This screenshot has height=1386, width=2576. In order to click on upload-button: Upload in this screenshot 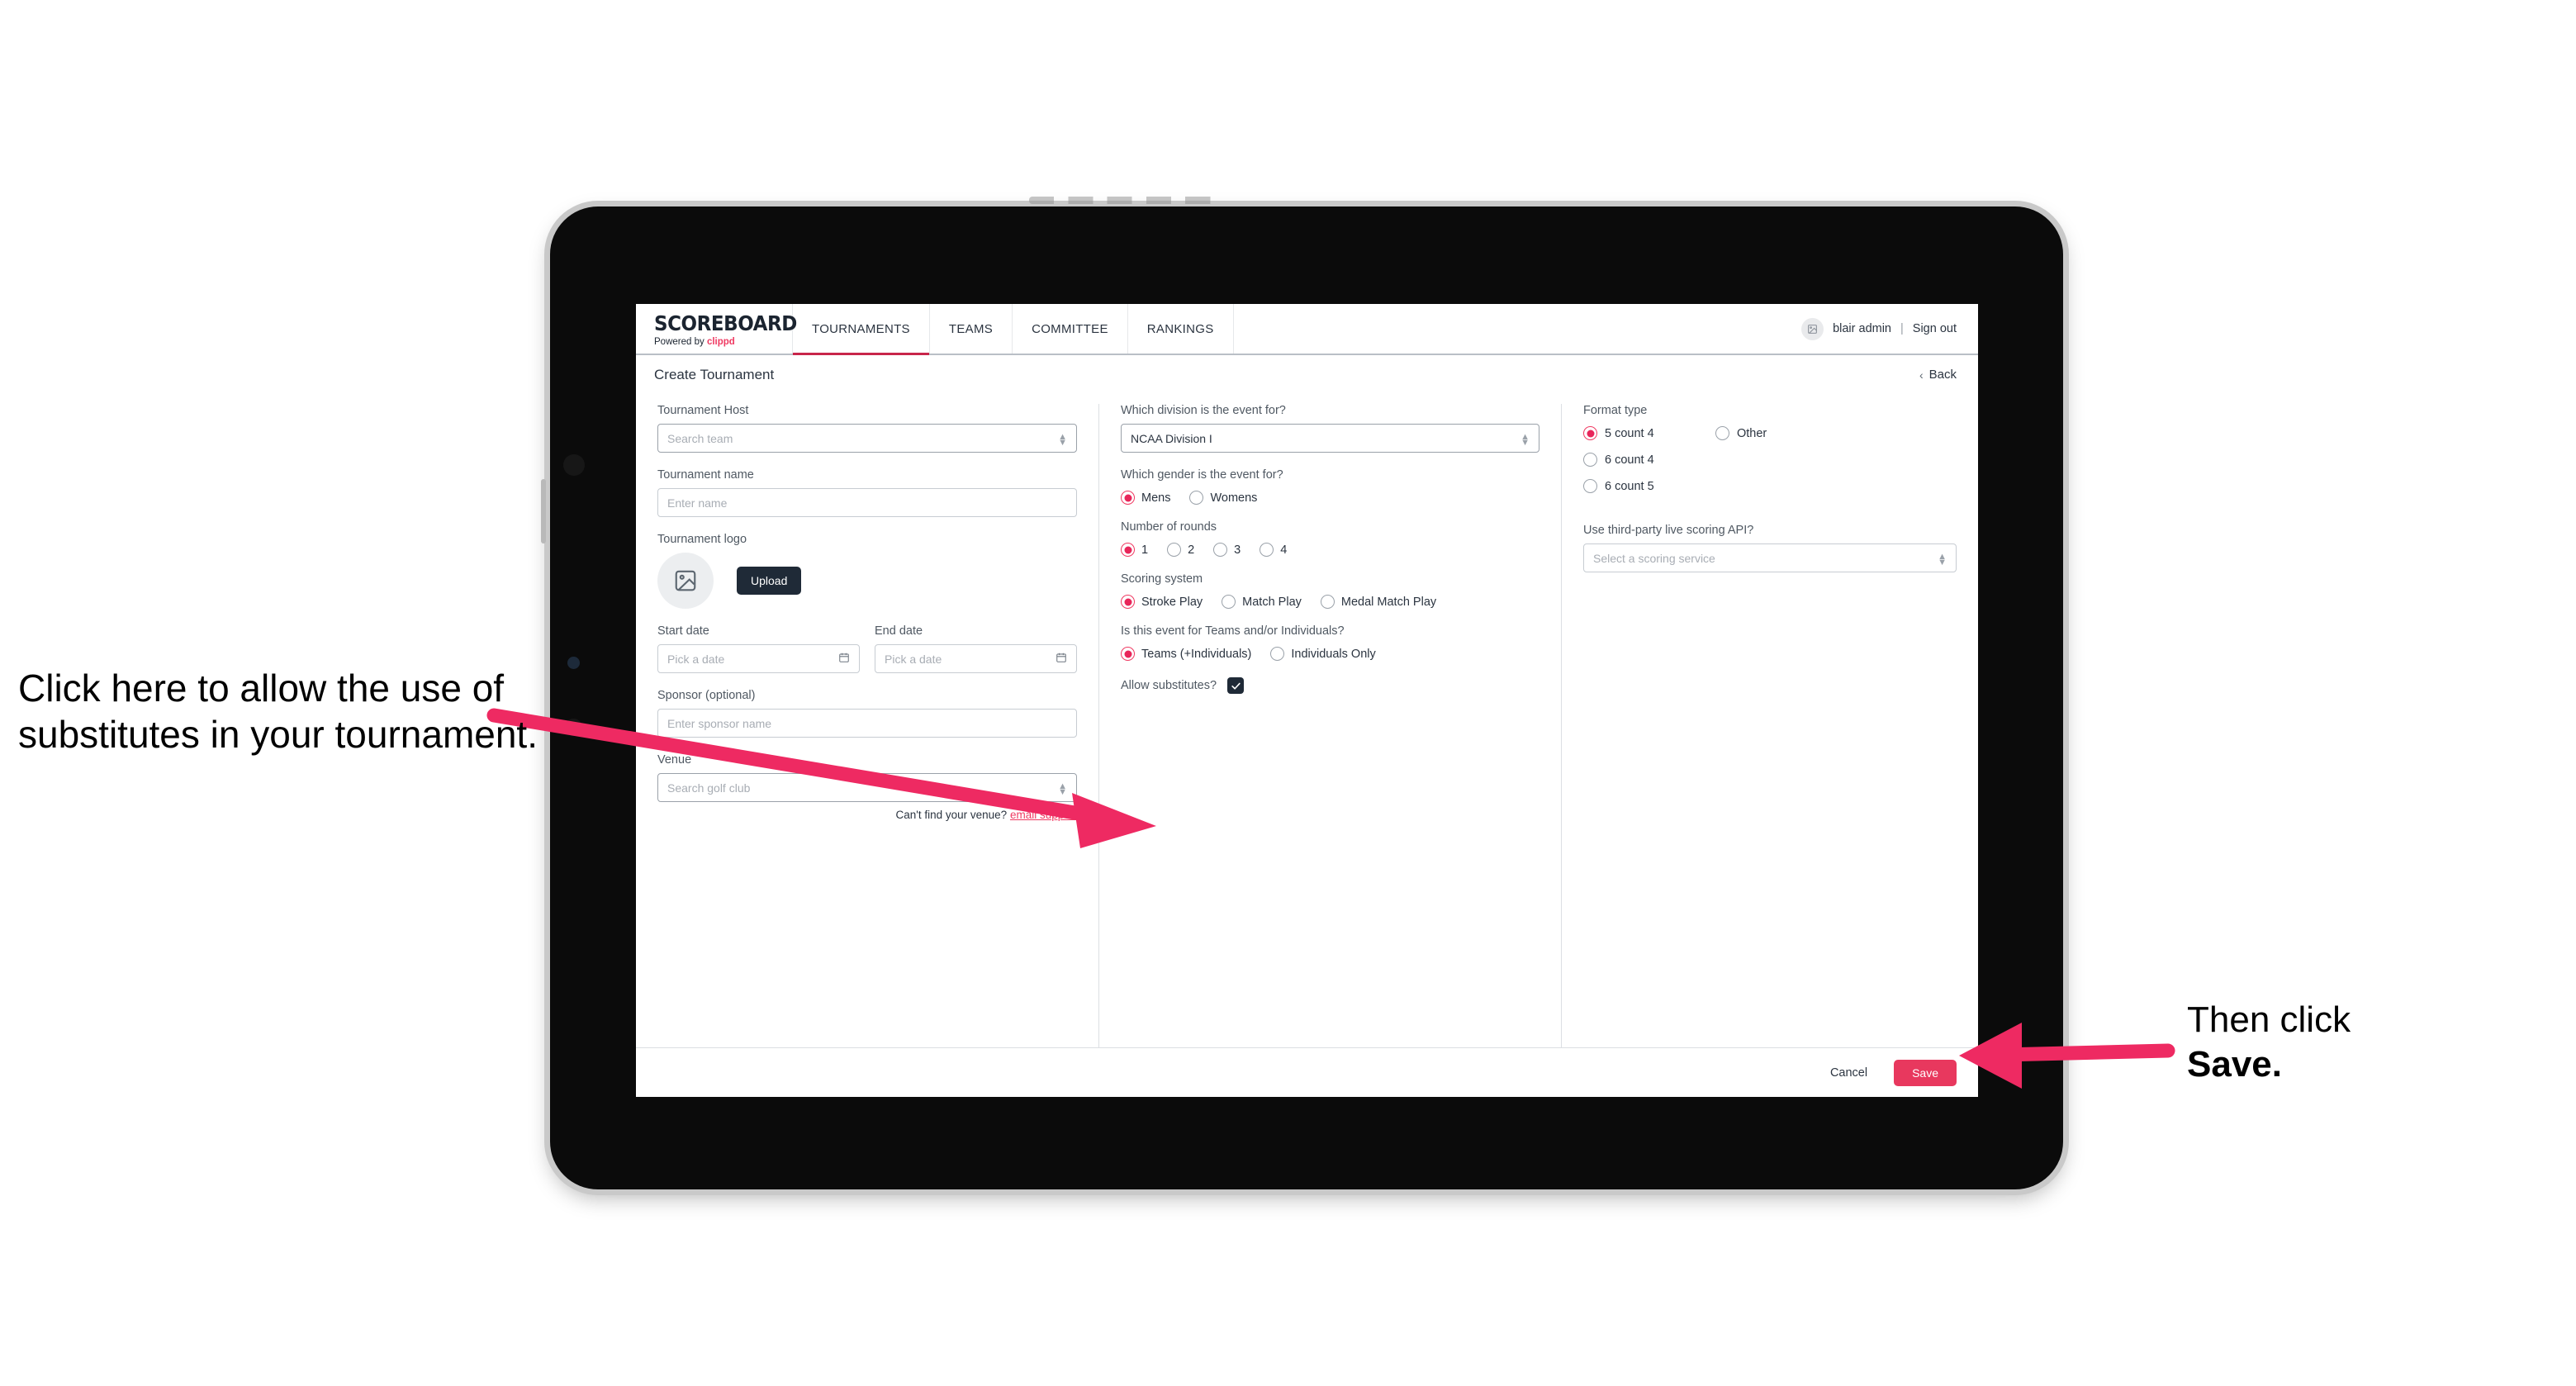, I will do `click(769, 581)`.